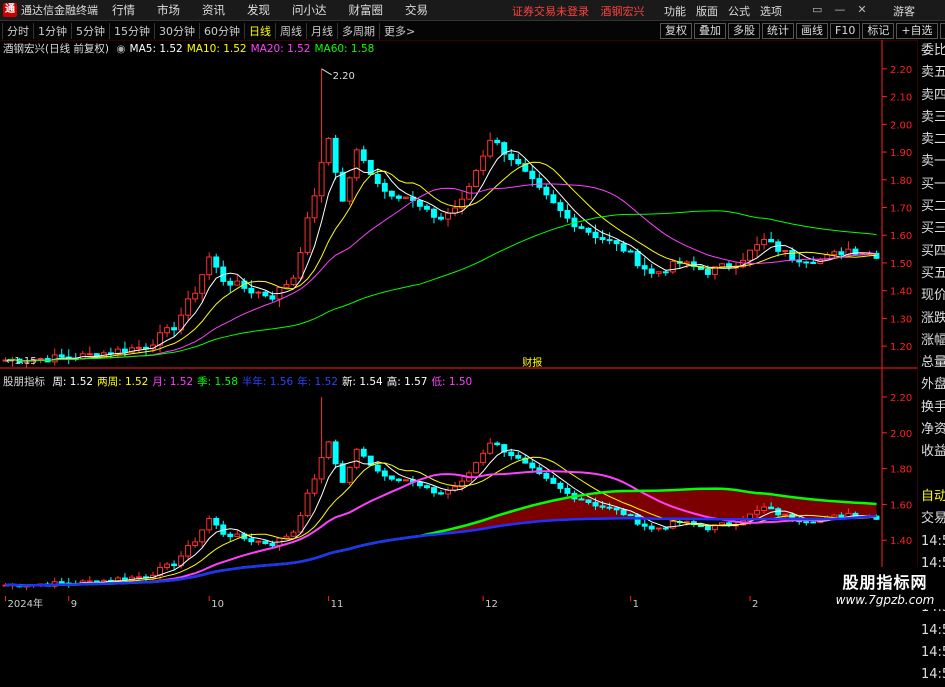 This screenshot has height=687, width=945. Describe the element at coordinates (931, 185) in the screenshot. I see `sidebar-item-6: 买一` at that location.